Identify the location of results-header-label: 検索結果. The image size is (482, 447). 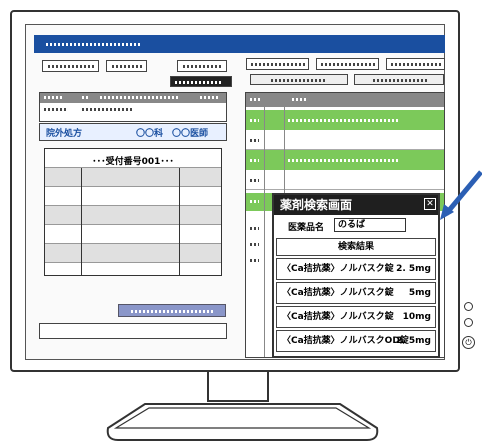
(355, 247).